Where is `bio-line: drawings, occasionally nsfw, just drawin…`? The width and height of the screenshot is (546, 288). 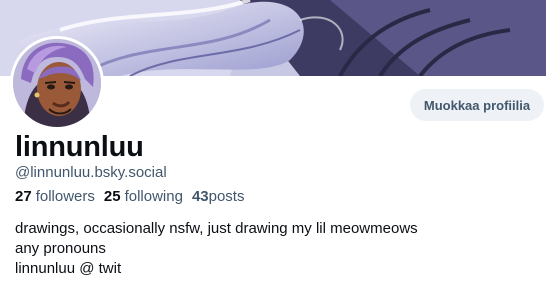 bio-line: drawings, occasionally nsfw, just drawin… is located at coordinates (216, 228).